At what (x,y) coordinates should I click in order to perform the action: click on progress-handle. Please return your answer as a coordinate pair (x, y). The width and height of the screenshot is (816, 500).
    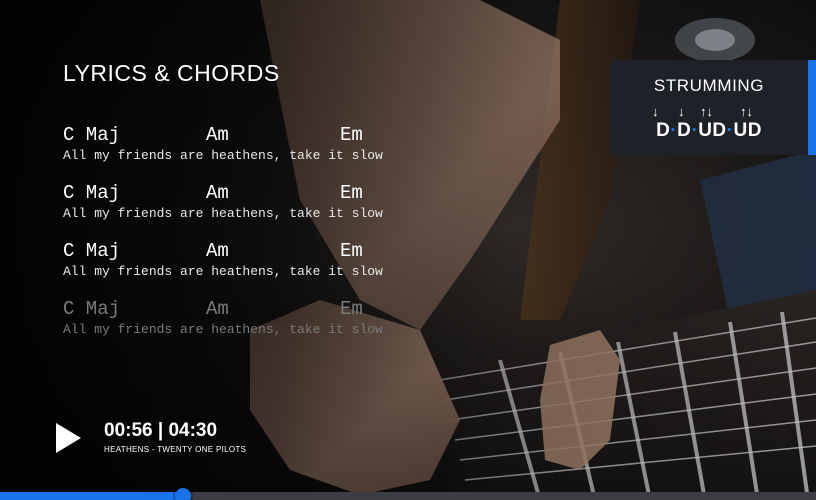
    Looking at the image, I should click on (182, 494).